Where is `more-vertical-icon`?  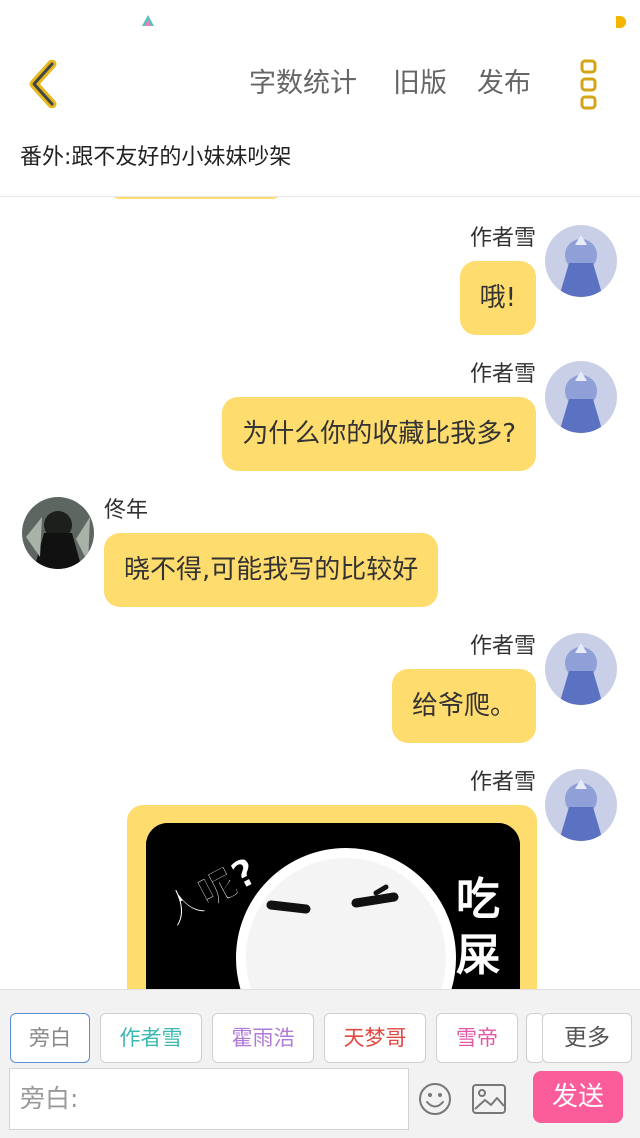 more-vertical-icon is located at coordinates (588, 84).